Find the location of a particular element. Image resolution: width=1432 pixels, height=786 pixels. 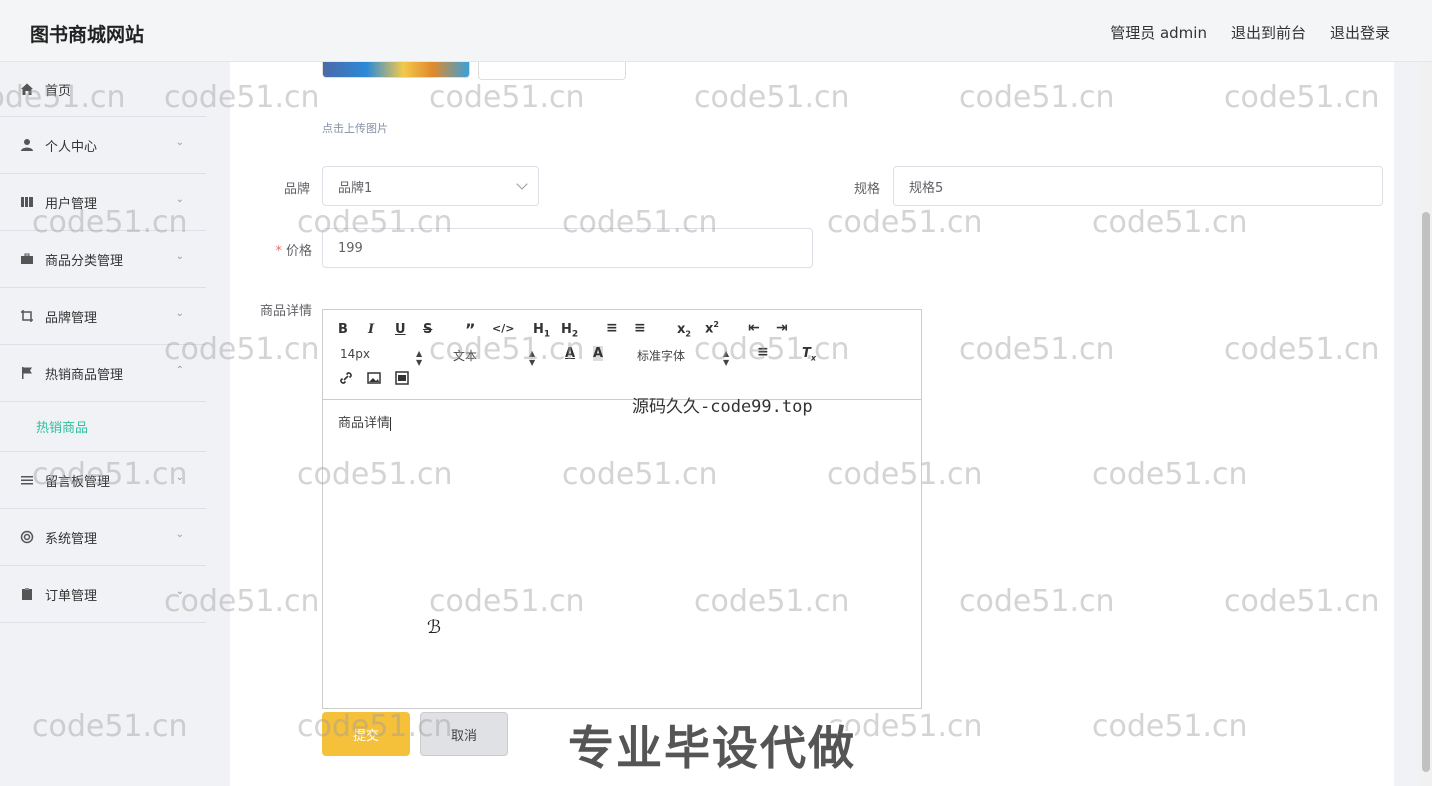

strikethrough-icon: S is located at coordinates (427, 329).